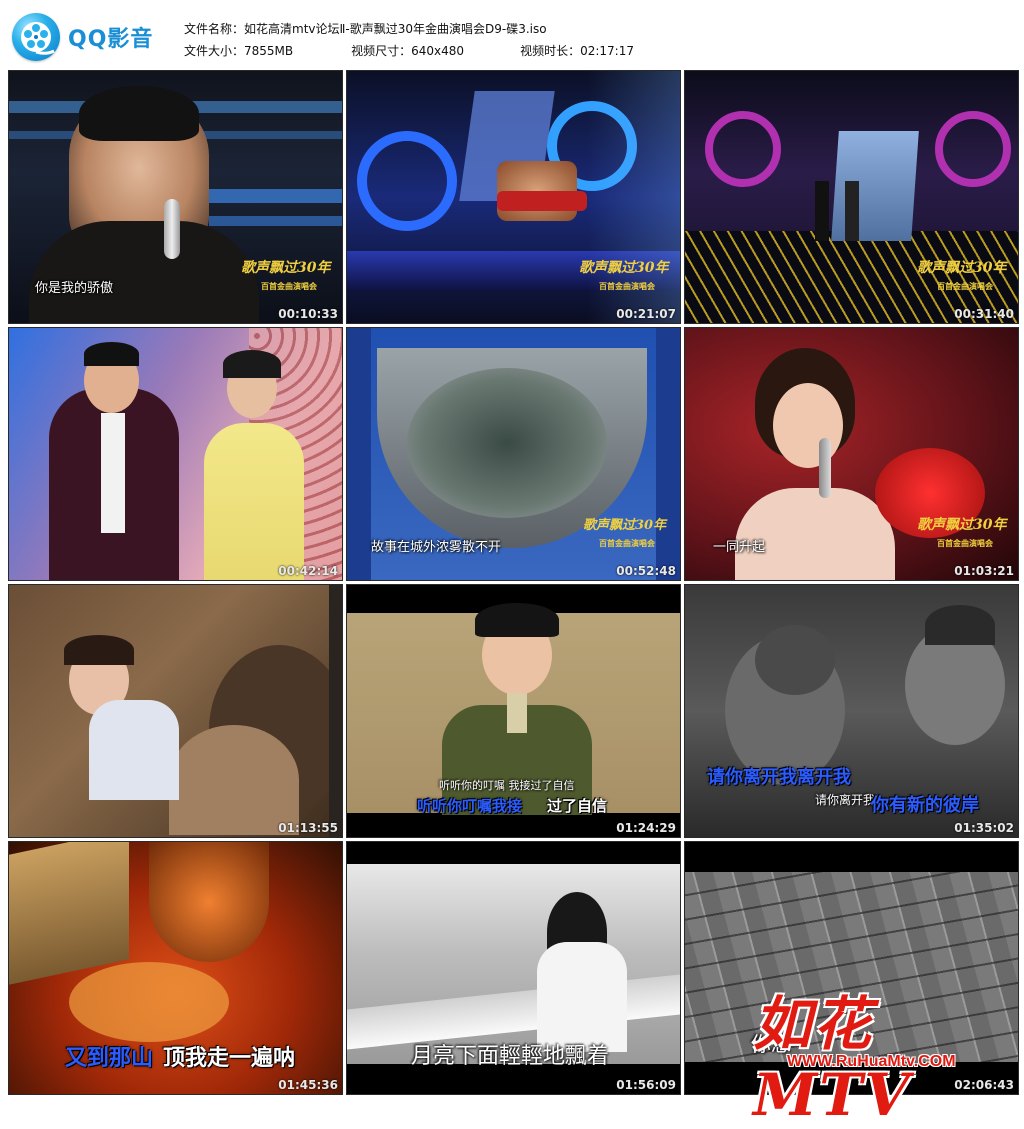  Describe the element at coordinates (214, 29) in the screenshot. I see `file-name-label: 文件名称：` at that location.